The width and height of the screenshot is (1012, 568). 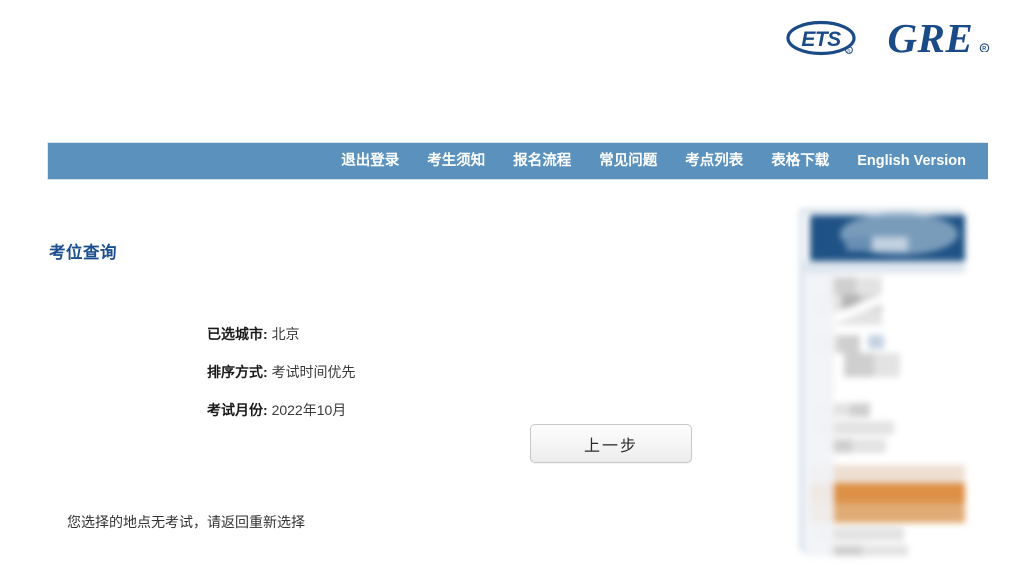 I want to click on summary-row-sort-order: 排序方式: 考试时间优先, so click(x=417, y=372).